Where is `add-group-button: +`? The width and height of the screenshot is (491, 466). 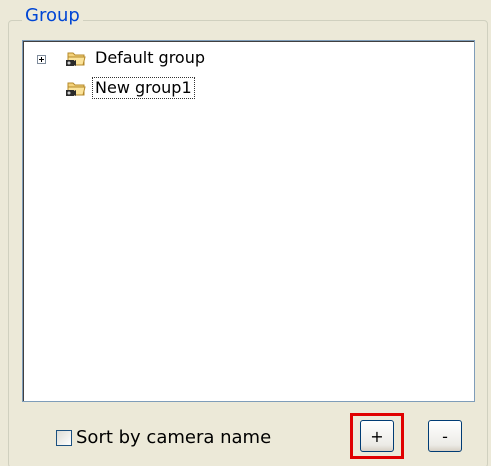 add-group-button: + is located at coordinates (377, 436).